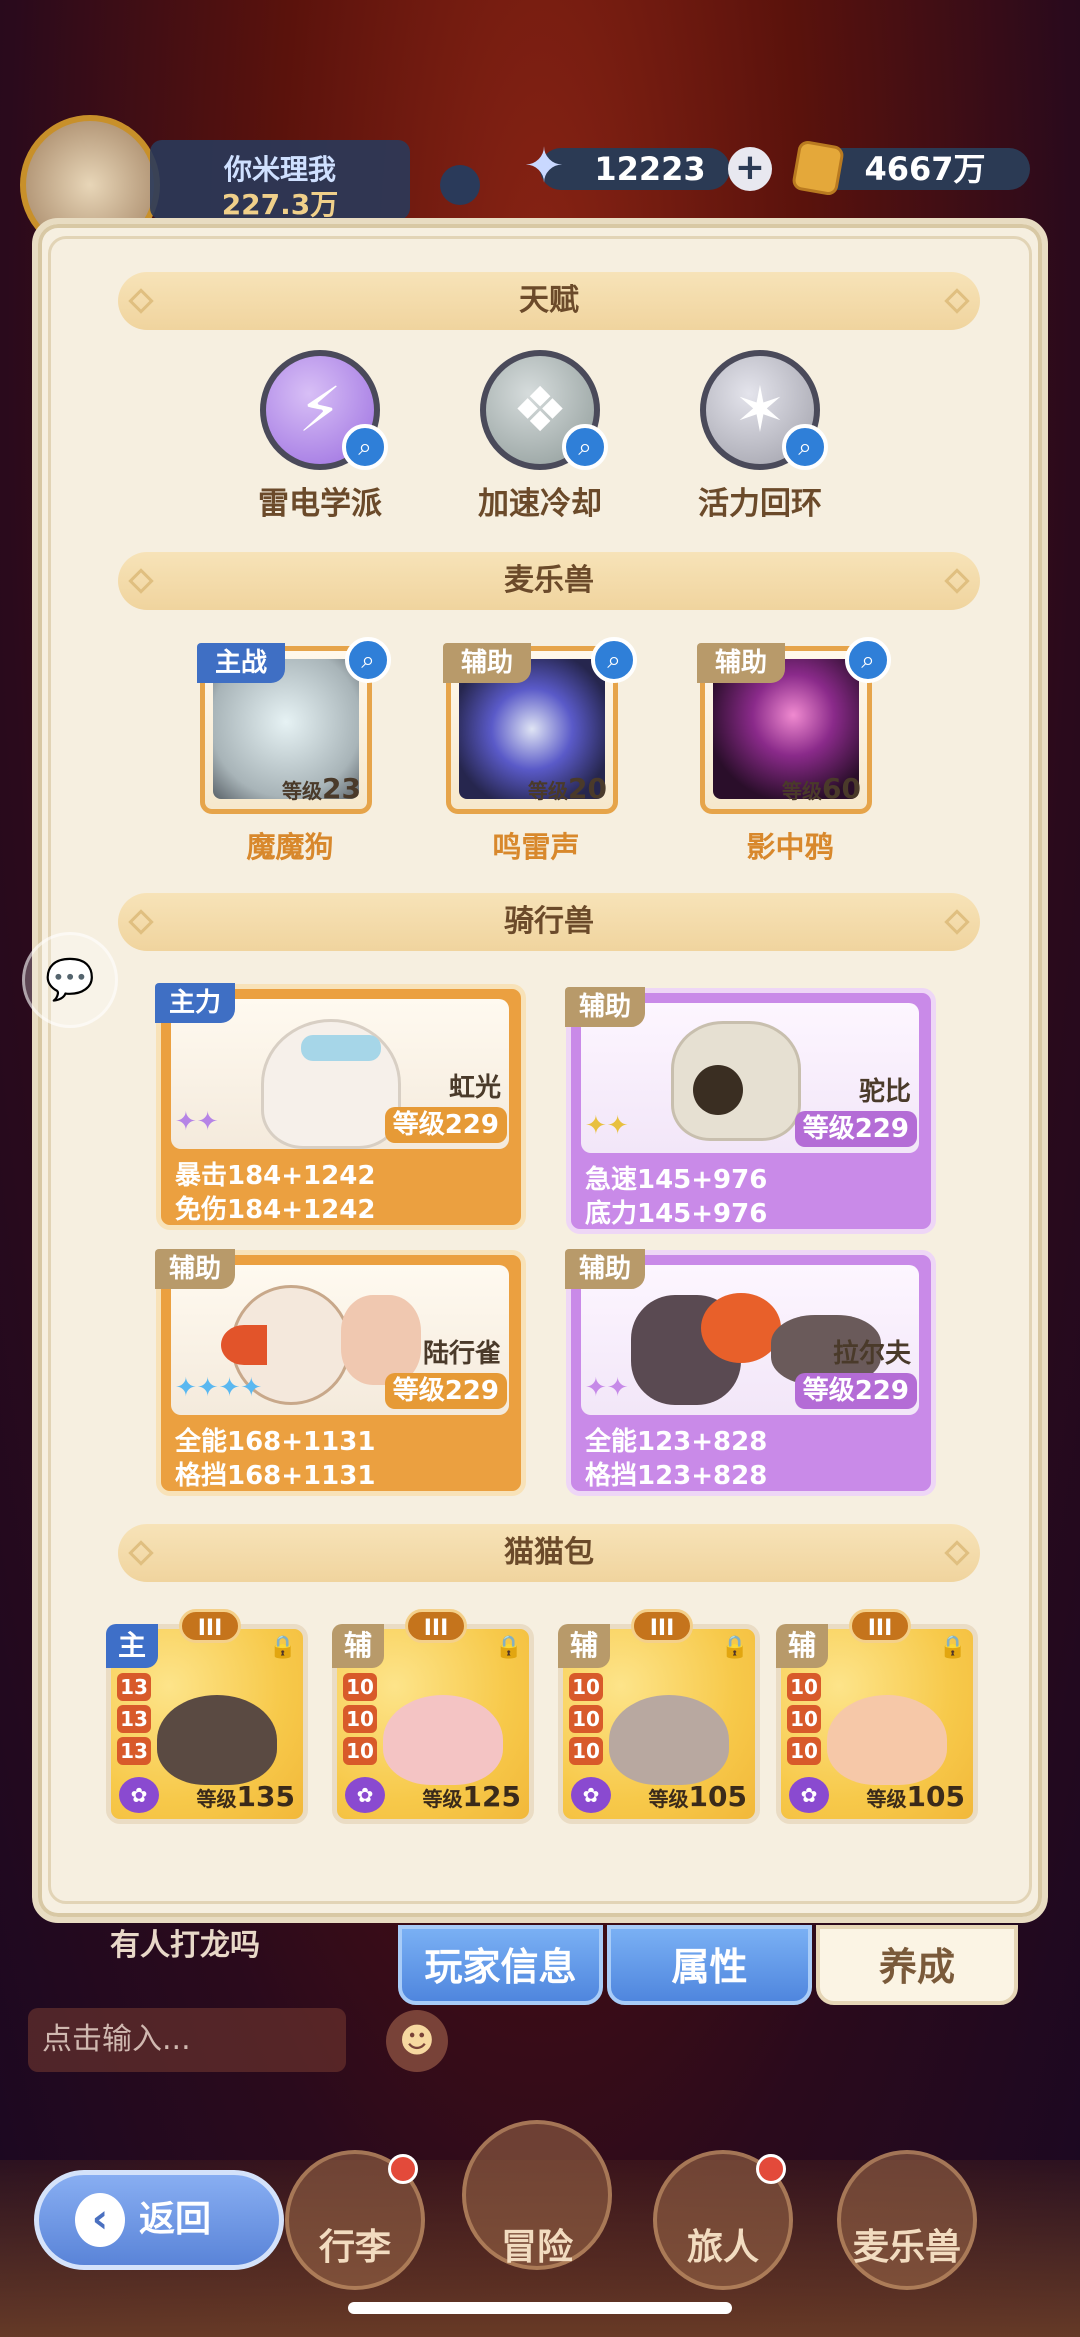 Image resolution: width=1080 pixels, height=2337 pixels. I want to click on gem-count: 12223, so click(650, 169).